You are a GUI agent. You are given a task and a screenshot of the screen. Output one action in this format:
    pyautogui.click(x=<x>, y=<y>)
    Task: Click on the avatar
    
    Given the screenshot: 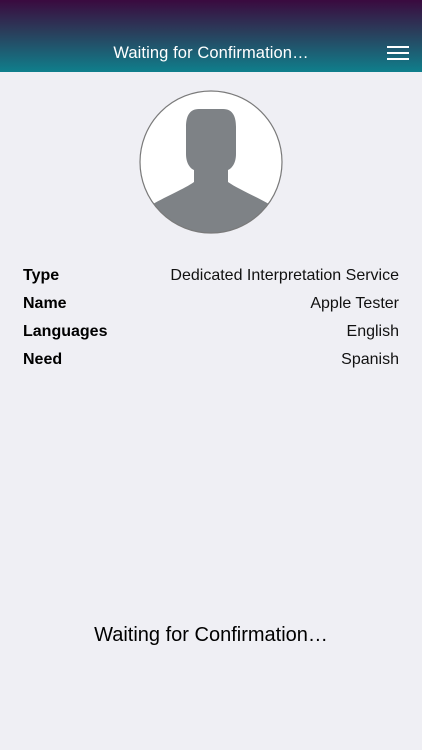 What is the action you would take?
    pyautogui.click(x=211, y=162)
    